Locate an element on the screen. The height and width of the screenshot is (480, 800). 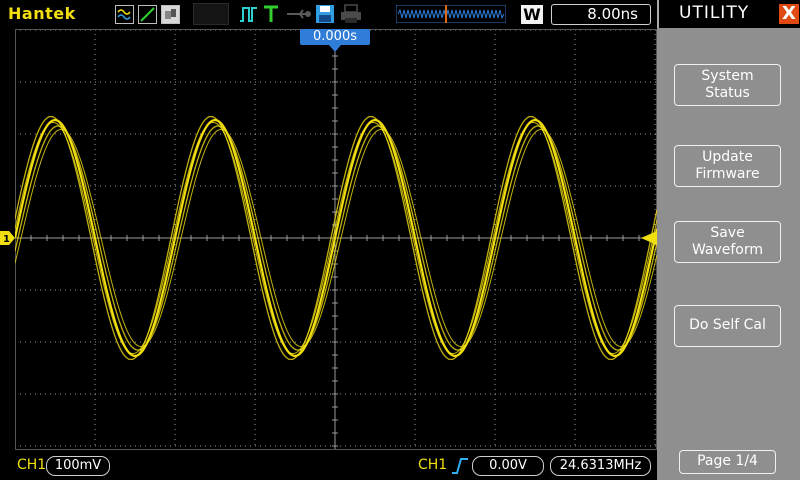
button-label-line2: Status is located at coordinates (727, 93).